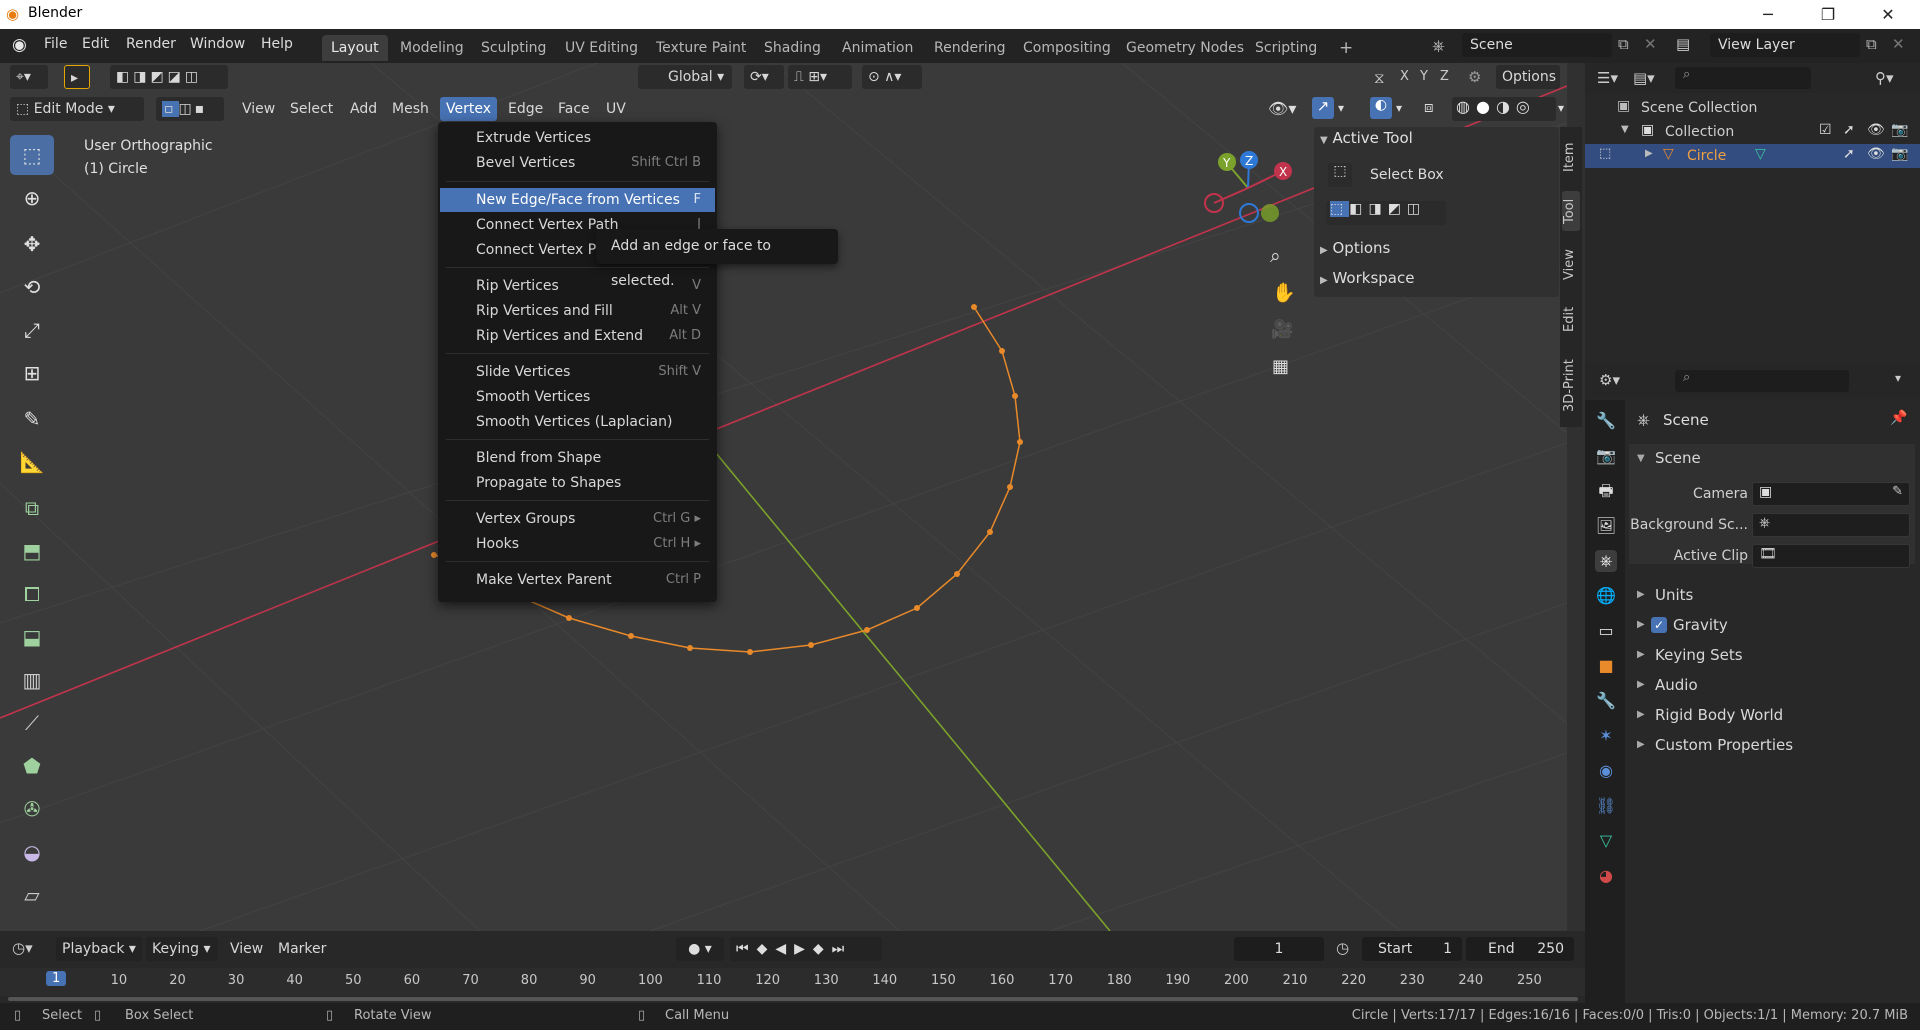 The height and width of the screenshot is (1030, 1920). I want to click on menu-edit: Edit, so click(95, 44).